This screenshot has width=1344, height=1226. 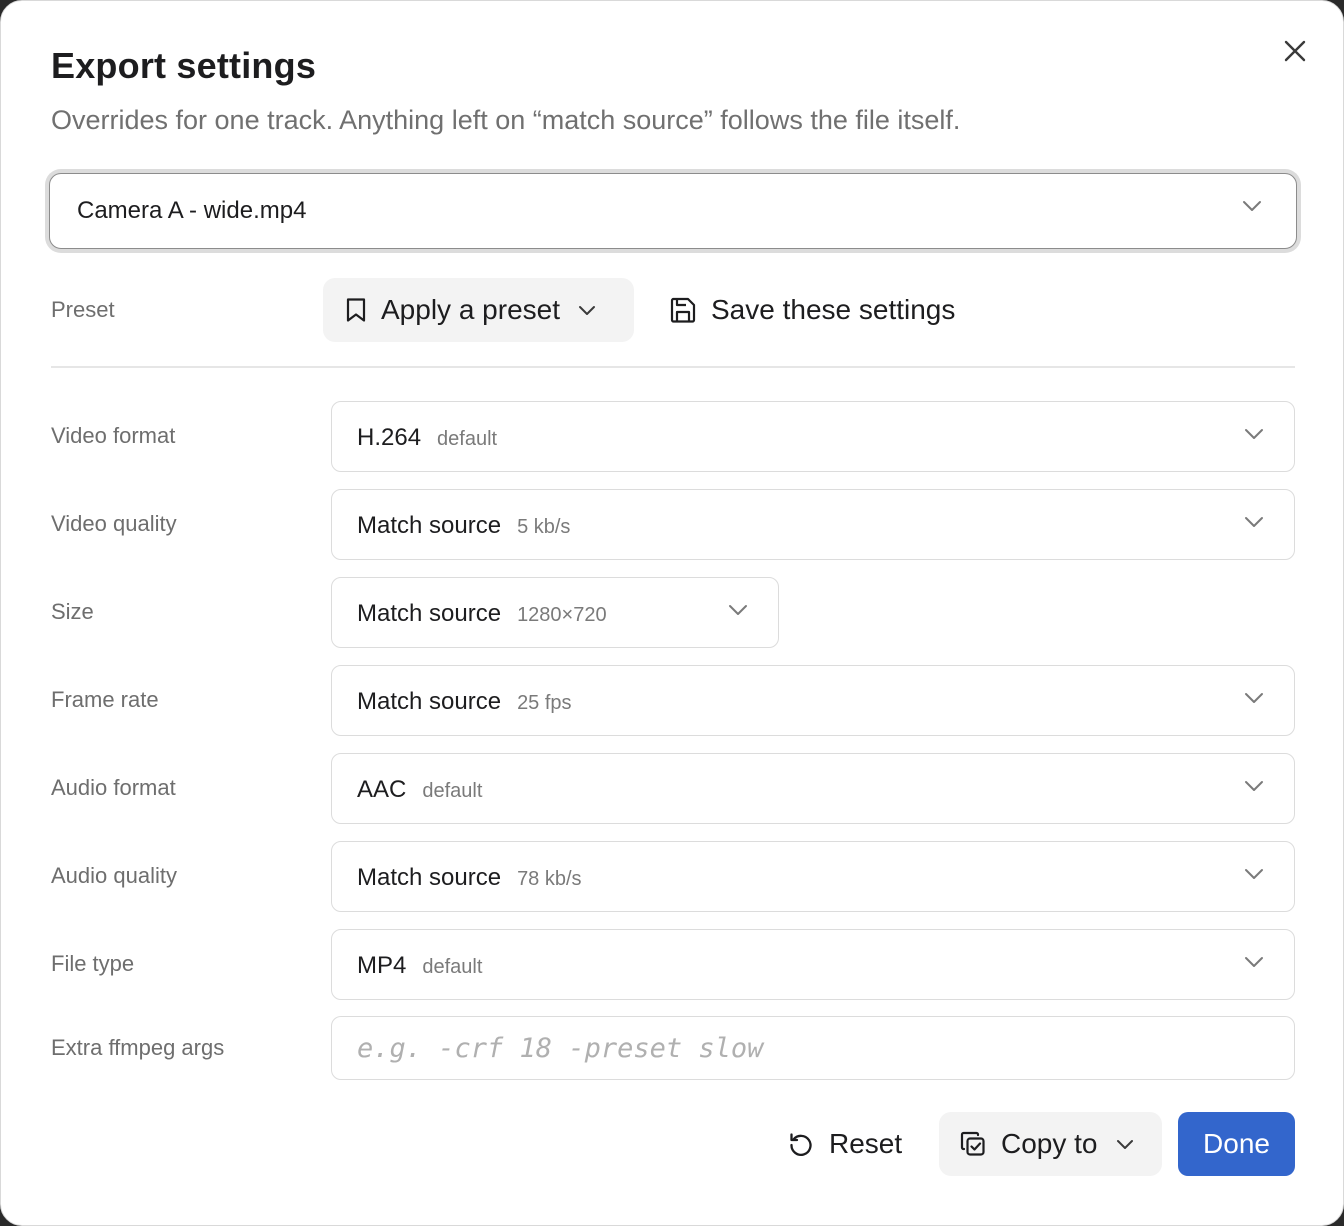 What do you see at coordinates (470, 309) in the screenshot?
I see `apply-preset-label: Apply a preset` at bounding box center [470, 309].